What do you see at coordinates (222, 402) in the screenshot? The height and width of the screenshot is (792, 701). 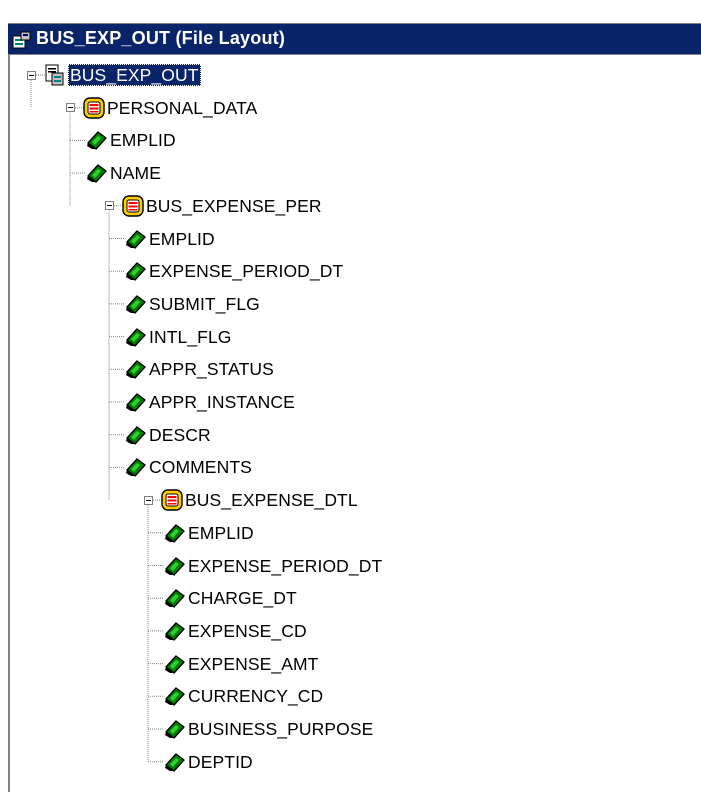 I see `tree-field-item: APPR_INSTANCE` at bounding box center [222, 402].